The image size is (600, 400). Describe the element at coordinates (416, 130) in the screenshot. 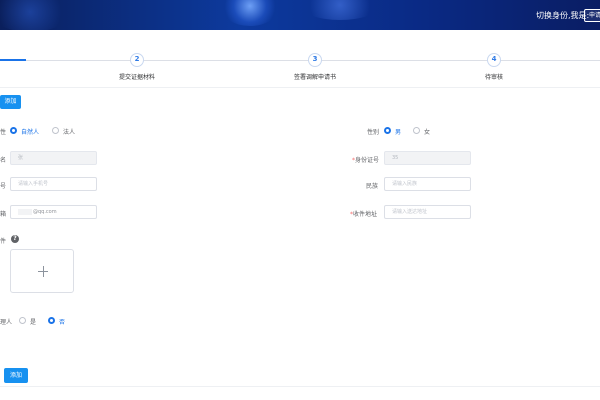

I see `radio-female` at that location.